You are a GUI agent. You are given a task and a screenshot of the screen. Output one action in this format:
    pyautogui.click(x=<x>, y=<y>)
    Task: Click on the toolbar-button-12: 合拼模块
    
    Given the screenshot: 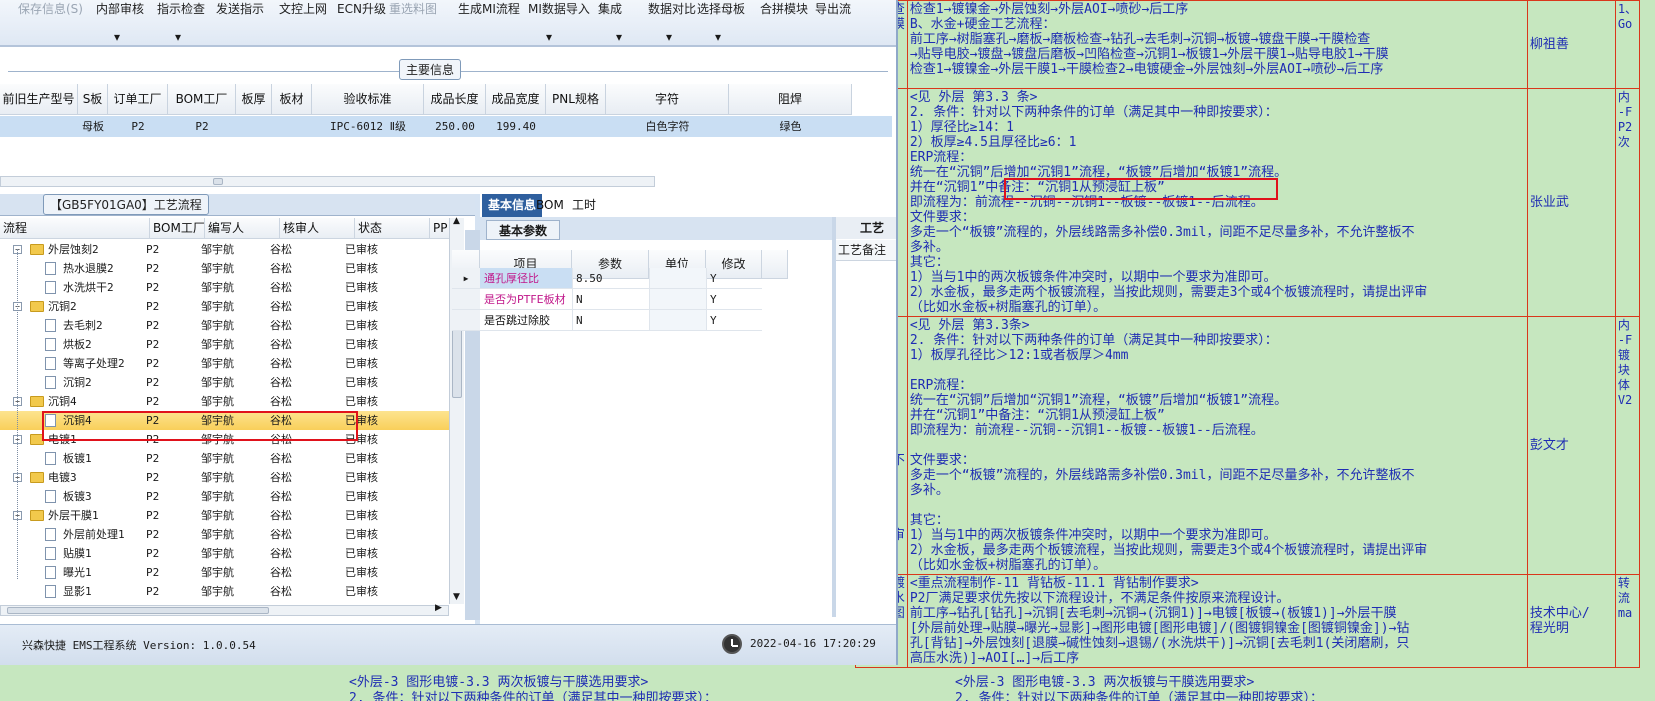 What is the action you would take?
    pyautogui.click(x=784, y=8)
    